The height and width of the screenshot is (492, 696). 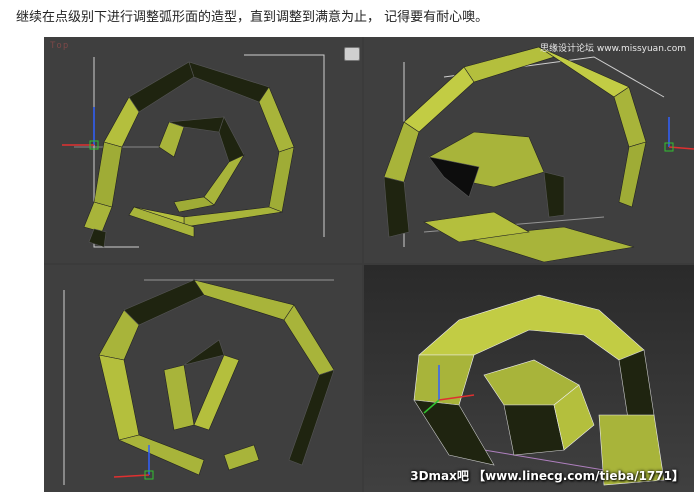 I want to click on mesh-spiral-top-left, so click(x=193, y=151).